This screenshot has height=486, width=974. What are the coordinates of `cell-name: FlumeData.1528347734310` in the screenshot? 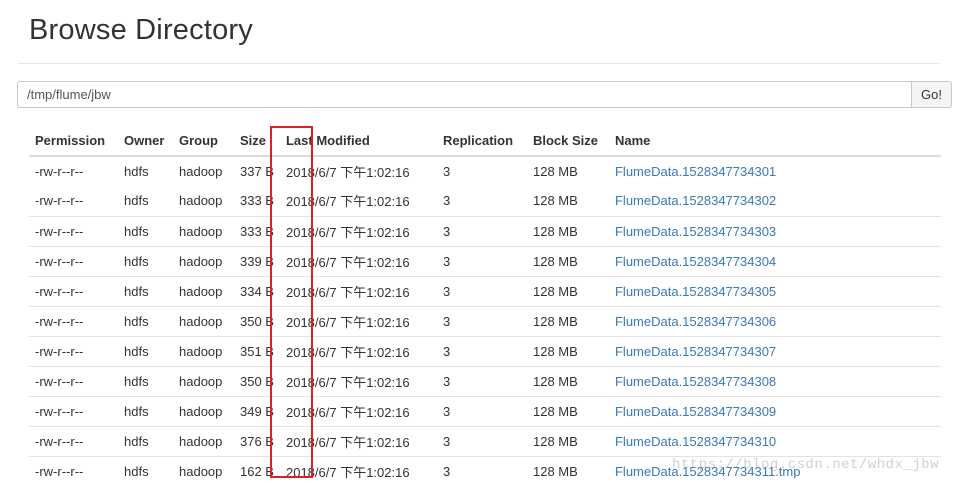 It's located at (774, 440).